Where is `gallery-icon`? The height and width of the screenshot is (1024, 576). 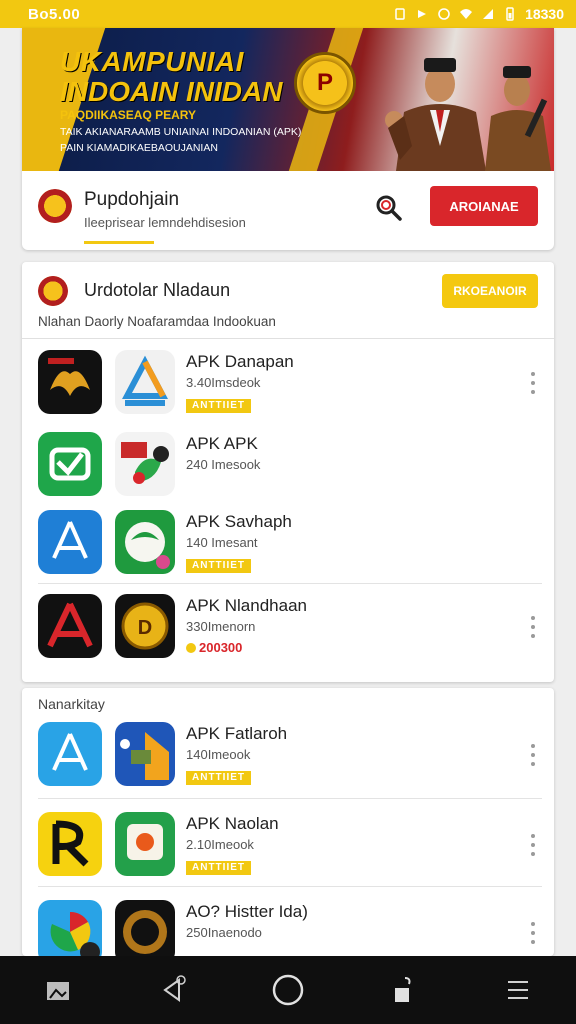
gallery-icon is located at coordinates (58, 990).